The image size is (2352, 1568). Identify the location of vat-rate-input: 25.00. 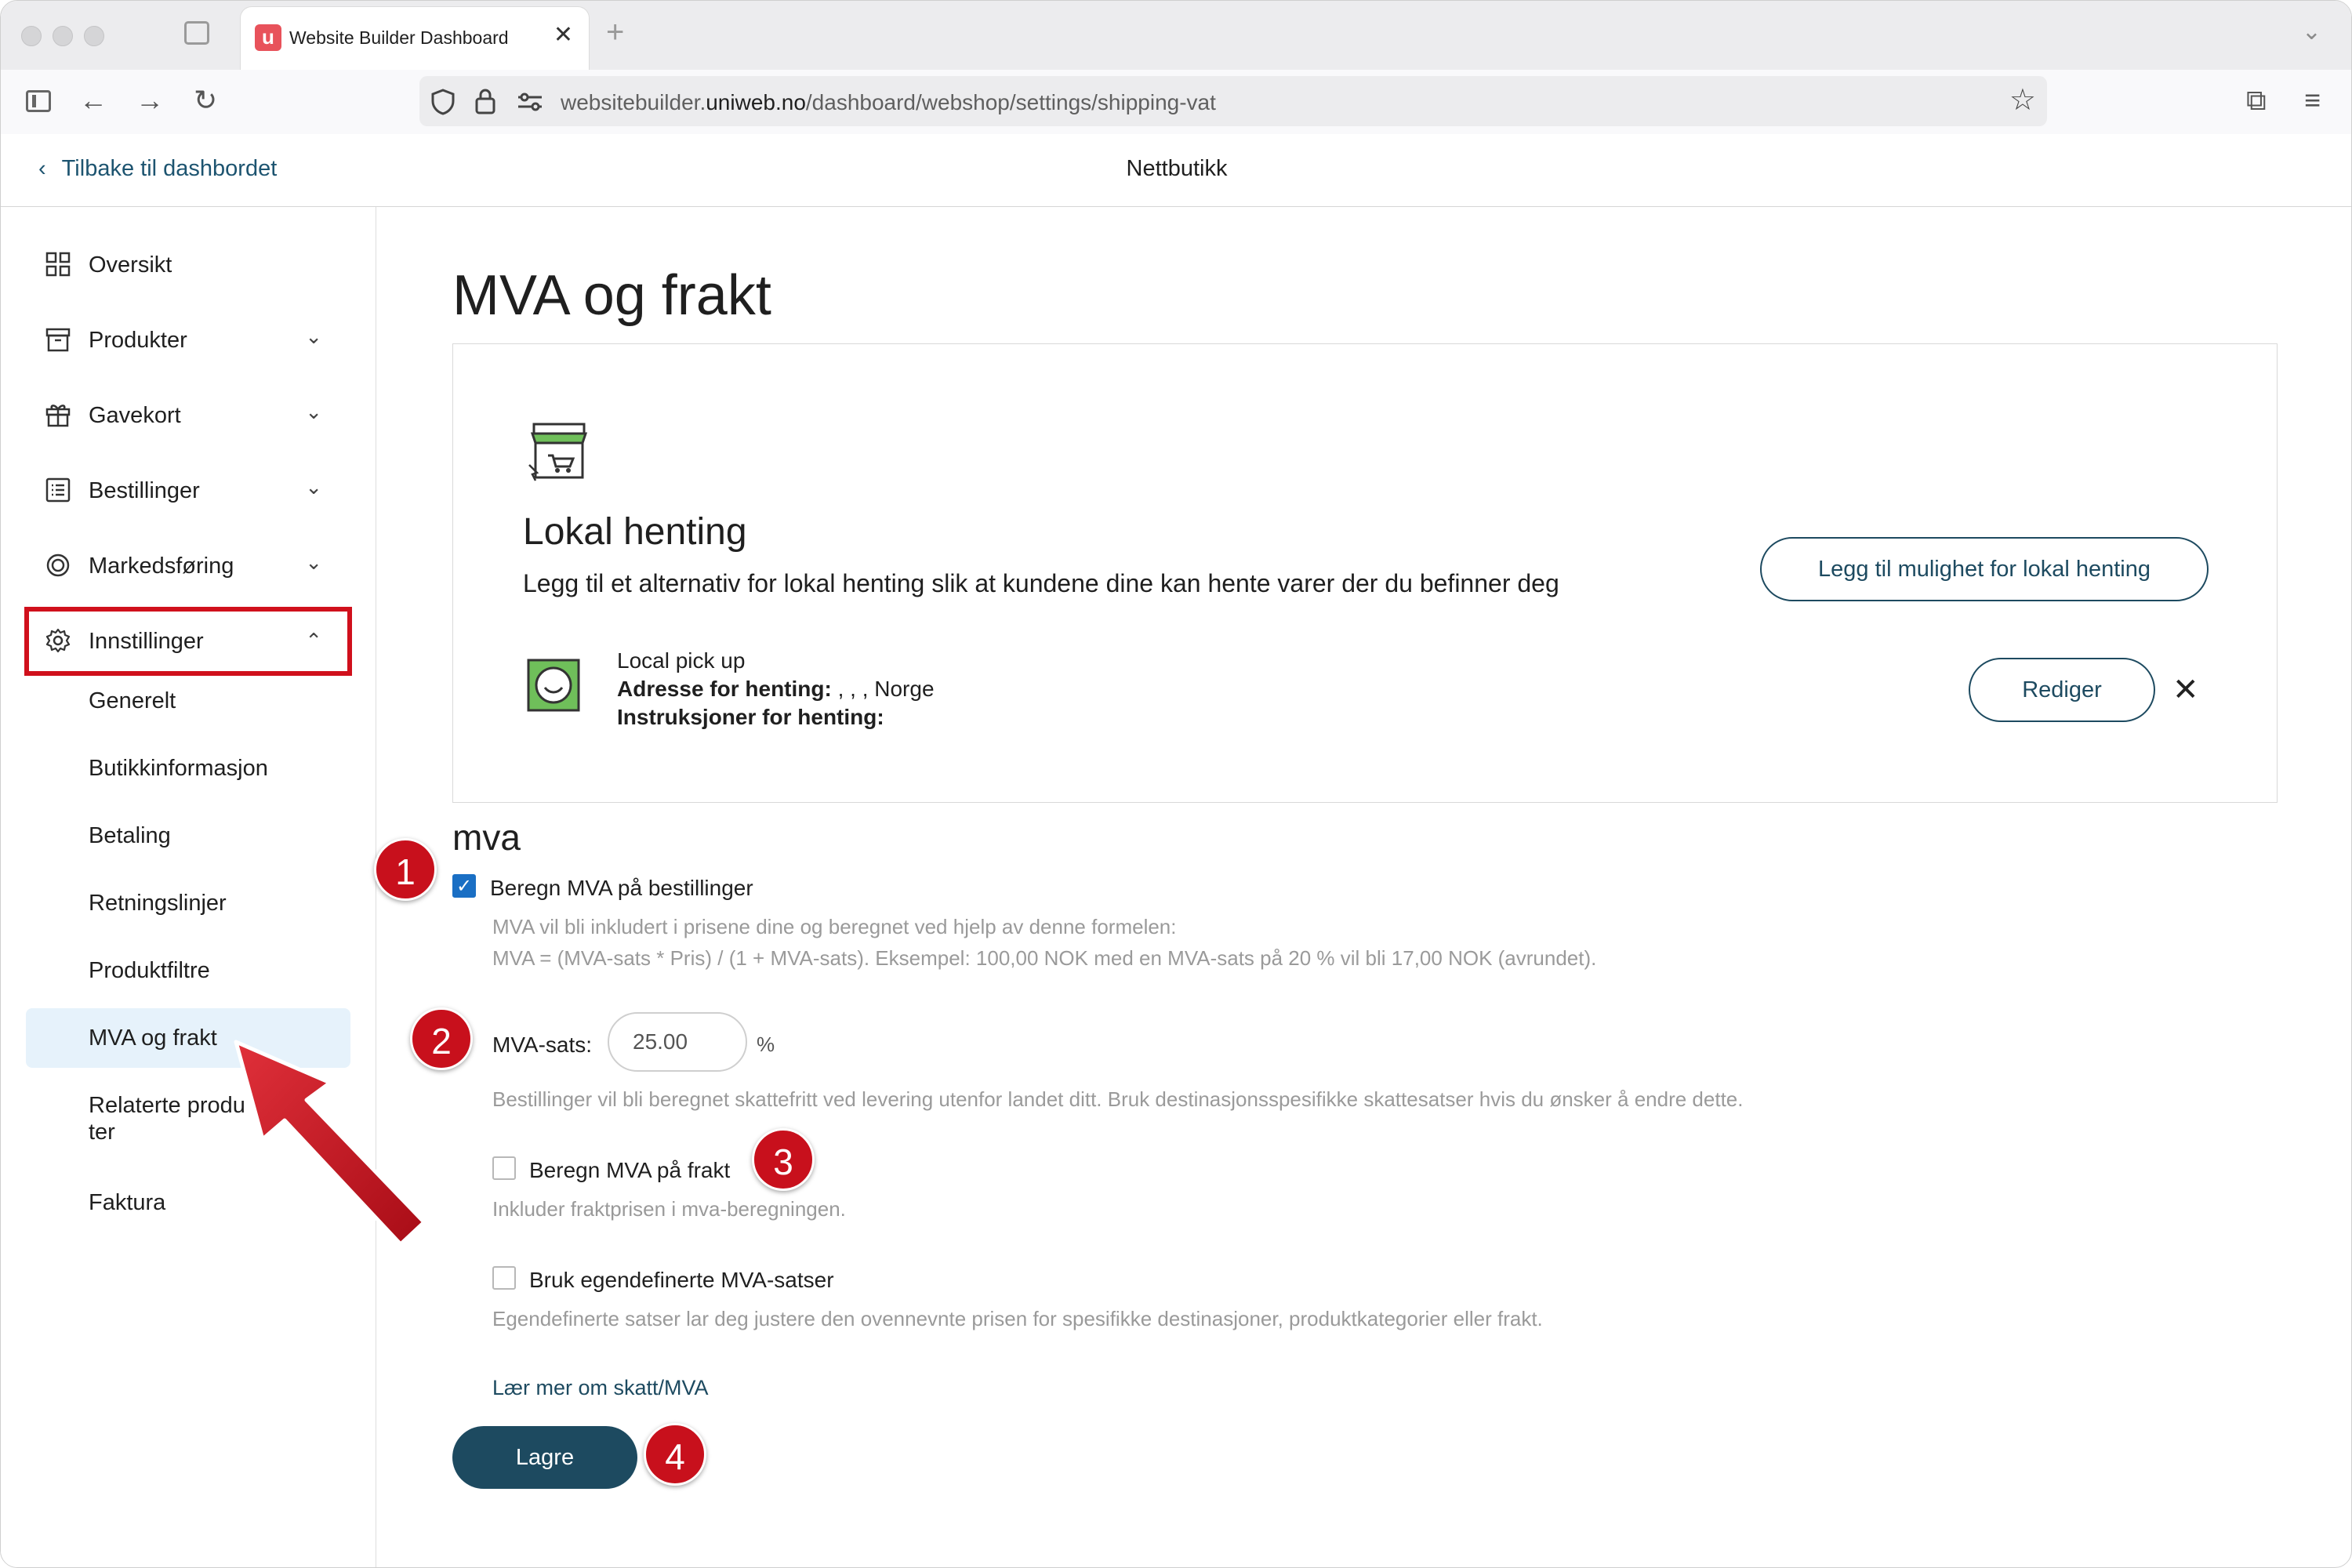
(677, 1042).